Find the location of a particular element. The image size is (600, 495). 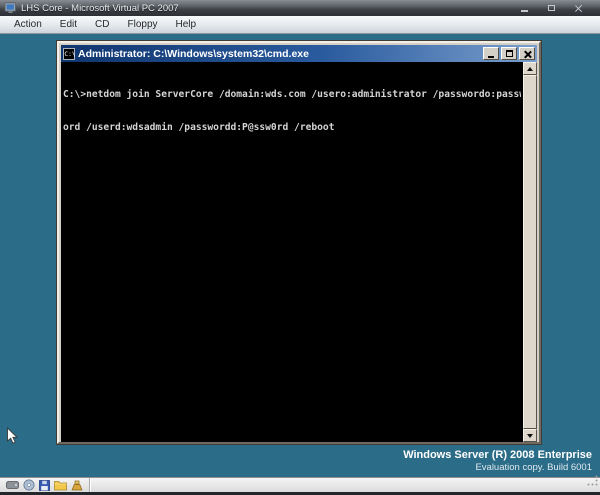

status-bar is located at coordinates (300, 483).